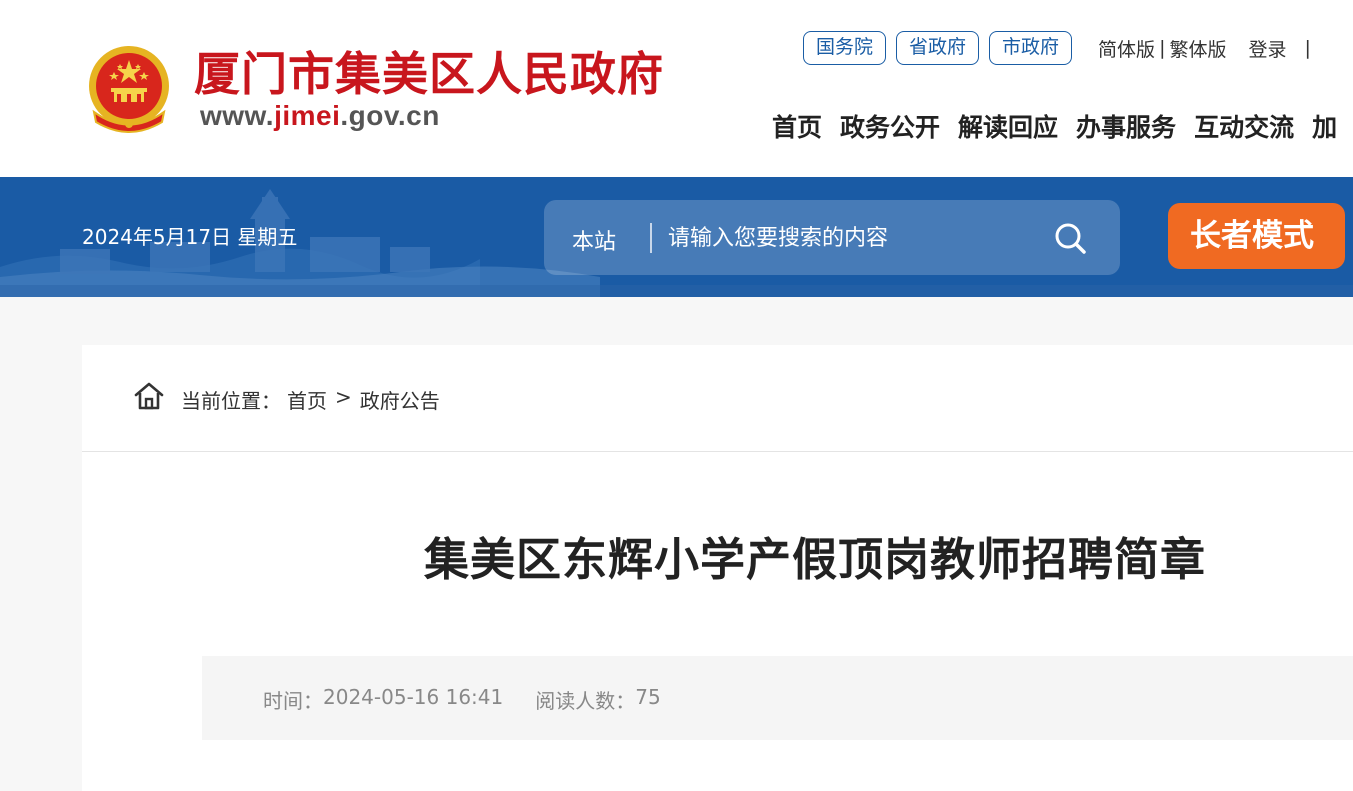 Image resolution: width=1353 pixels, height=791 pixels. Describe the element at coordinates (1126, 48) in the screenshot. I see `lang-simplified-link: 简体版` at that location.